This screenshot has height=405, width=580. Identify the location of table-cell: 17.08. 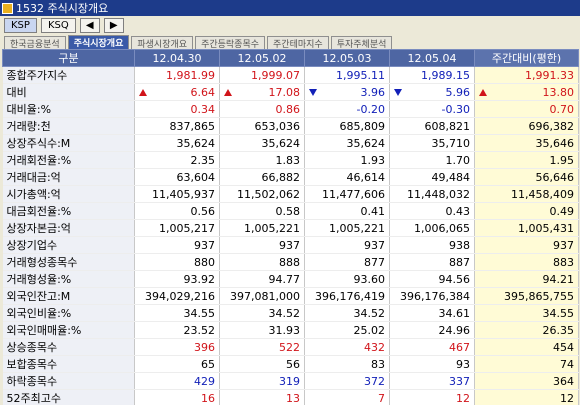
(262, 92).